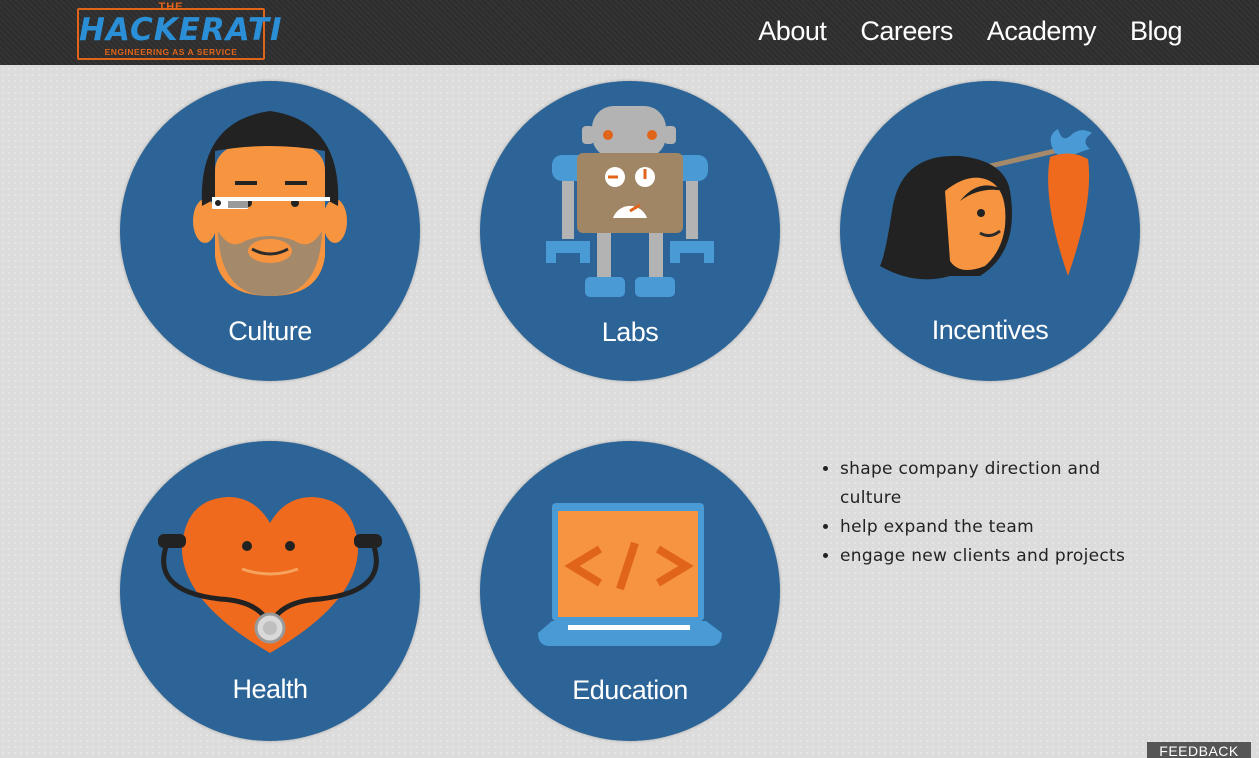  Describe the element at coordinates (1156, 31) in the screenshot. I see `nav-blog: Blog` at that location.